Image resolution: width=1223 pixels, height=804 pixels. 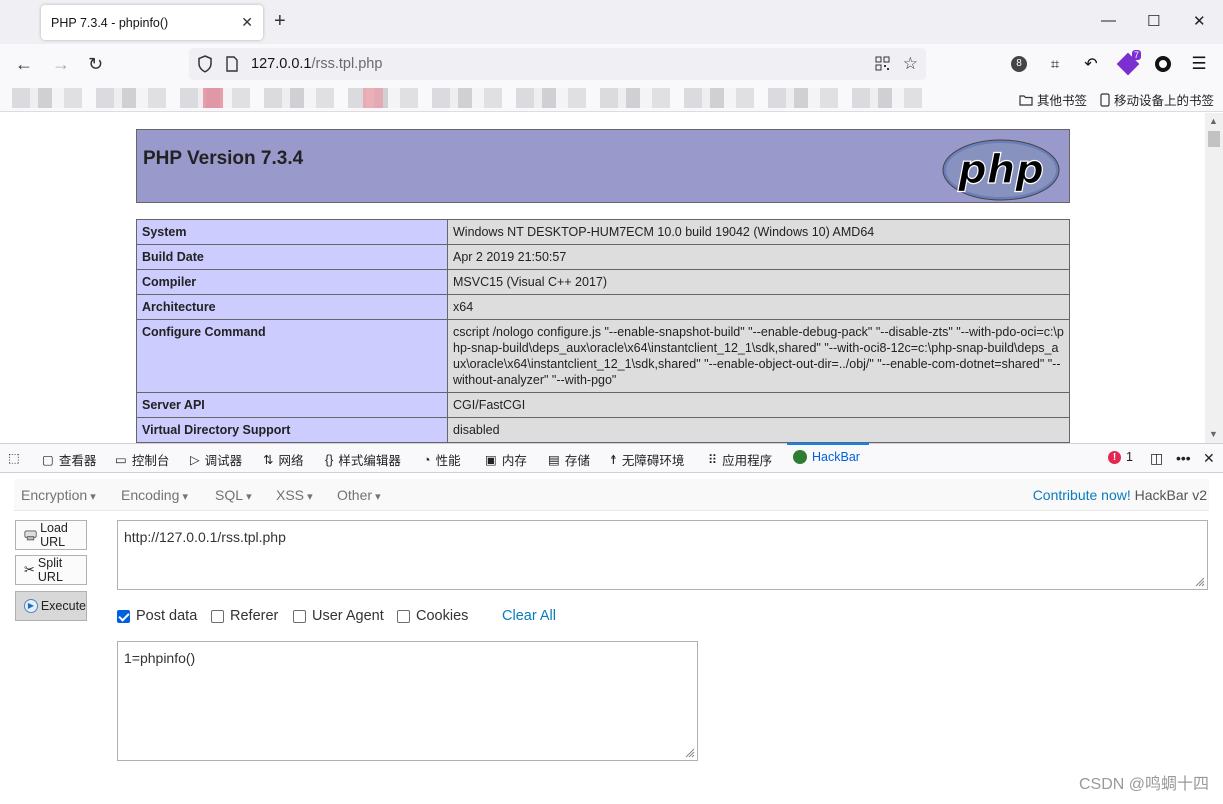 I want to click on cookies-check-box, so click(x=403, y=616).